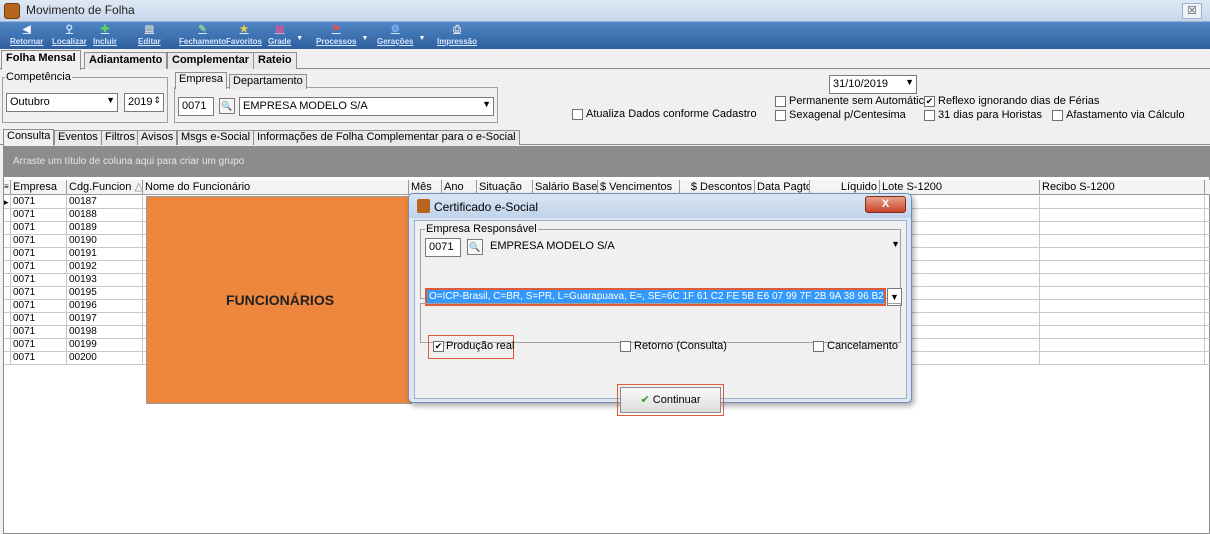  Describe the element at coordinates (27, 41) in the screenshot. I see `toolbar-label: Retornar` at that location.